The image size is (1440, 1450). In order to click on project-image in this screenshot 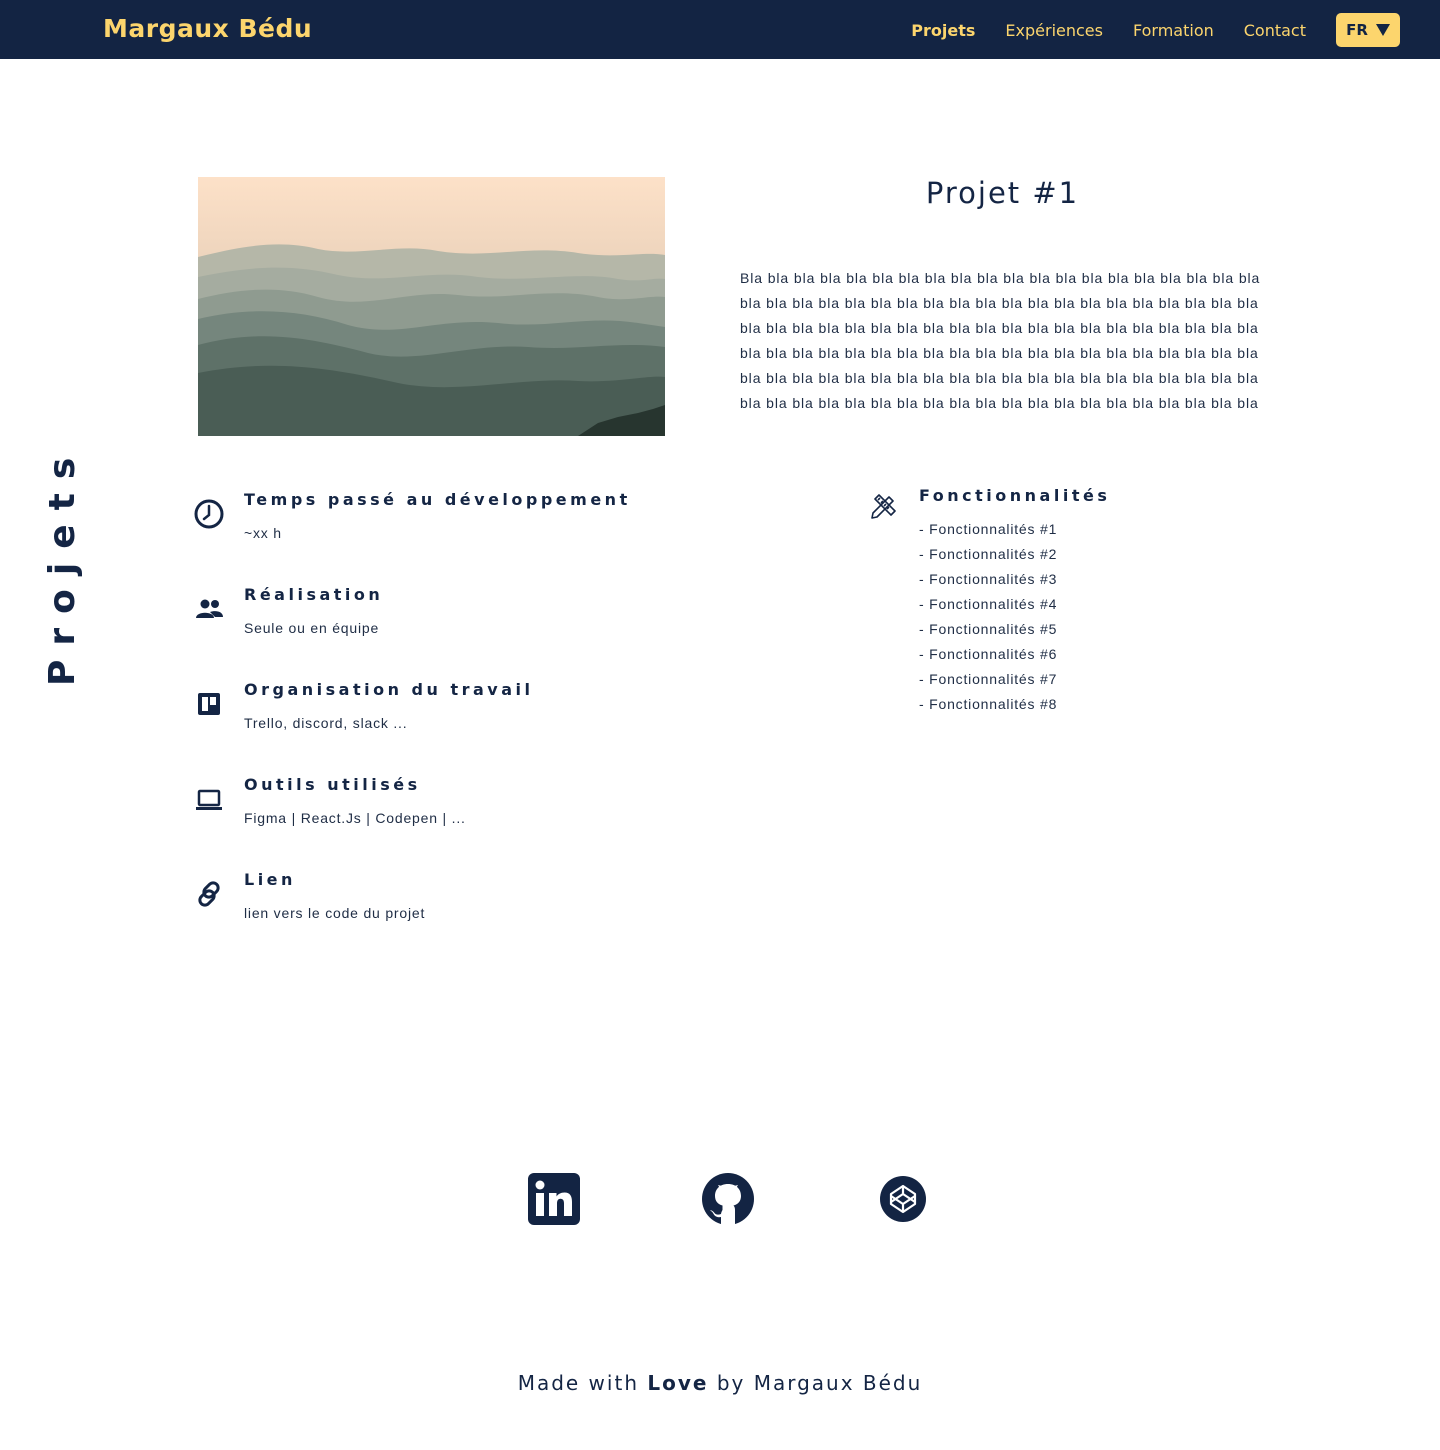, I will do `click(431, 306)`.